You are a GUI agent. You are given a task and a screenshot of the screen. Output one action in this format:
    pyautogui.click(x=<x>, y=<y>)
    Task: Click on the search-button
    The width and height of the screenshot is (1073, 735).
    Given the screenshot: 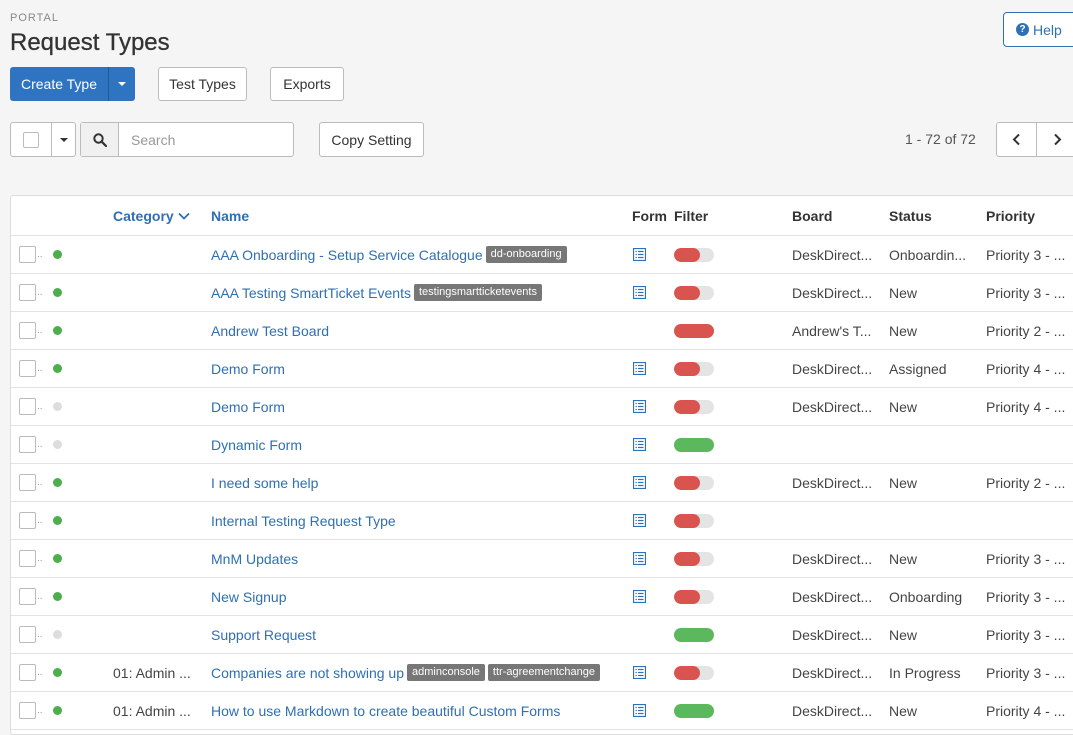 What is the action you would take?
    pyautogui.click(x=100, y=139)
    